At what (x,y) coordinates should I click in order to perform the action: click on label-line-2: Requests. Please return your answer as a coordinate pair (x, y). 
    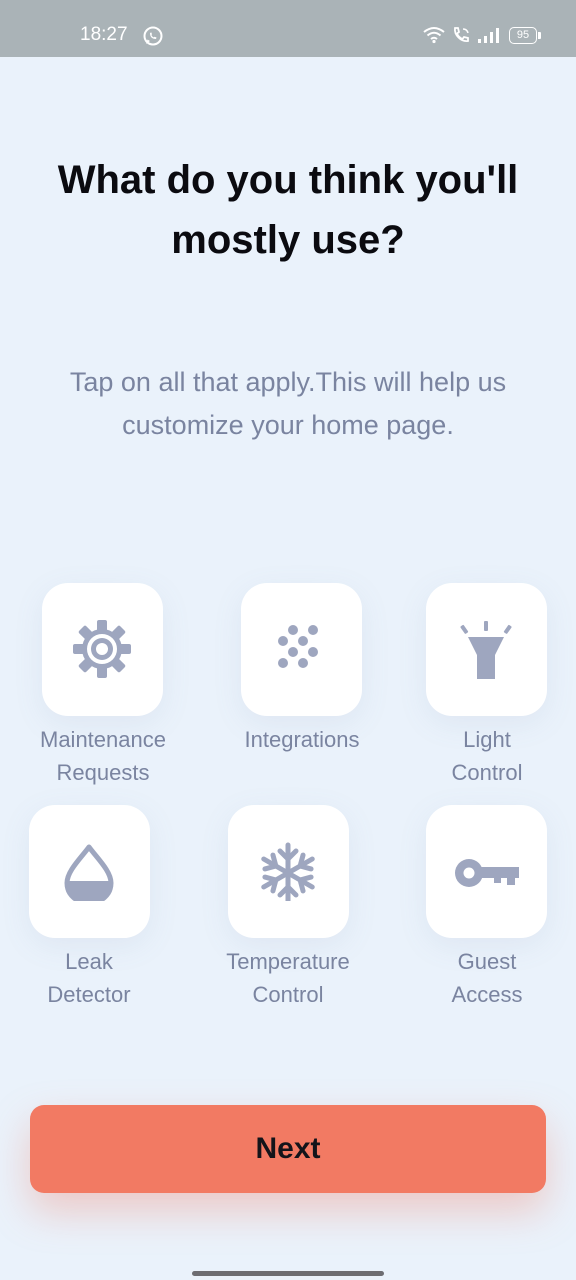
    Looking at the image, I should click on (103, 772).